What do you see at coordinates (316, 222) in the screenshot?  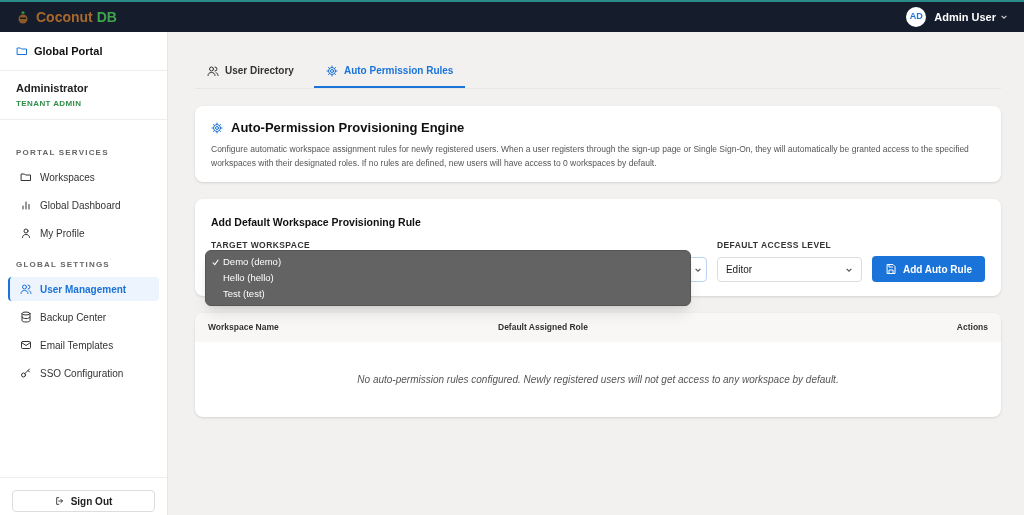 I see `form-title: Add Default Workspace Provisioning Rule` at bounding box center [316, 222].